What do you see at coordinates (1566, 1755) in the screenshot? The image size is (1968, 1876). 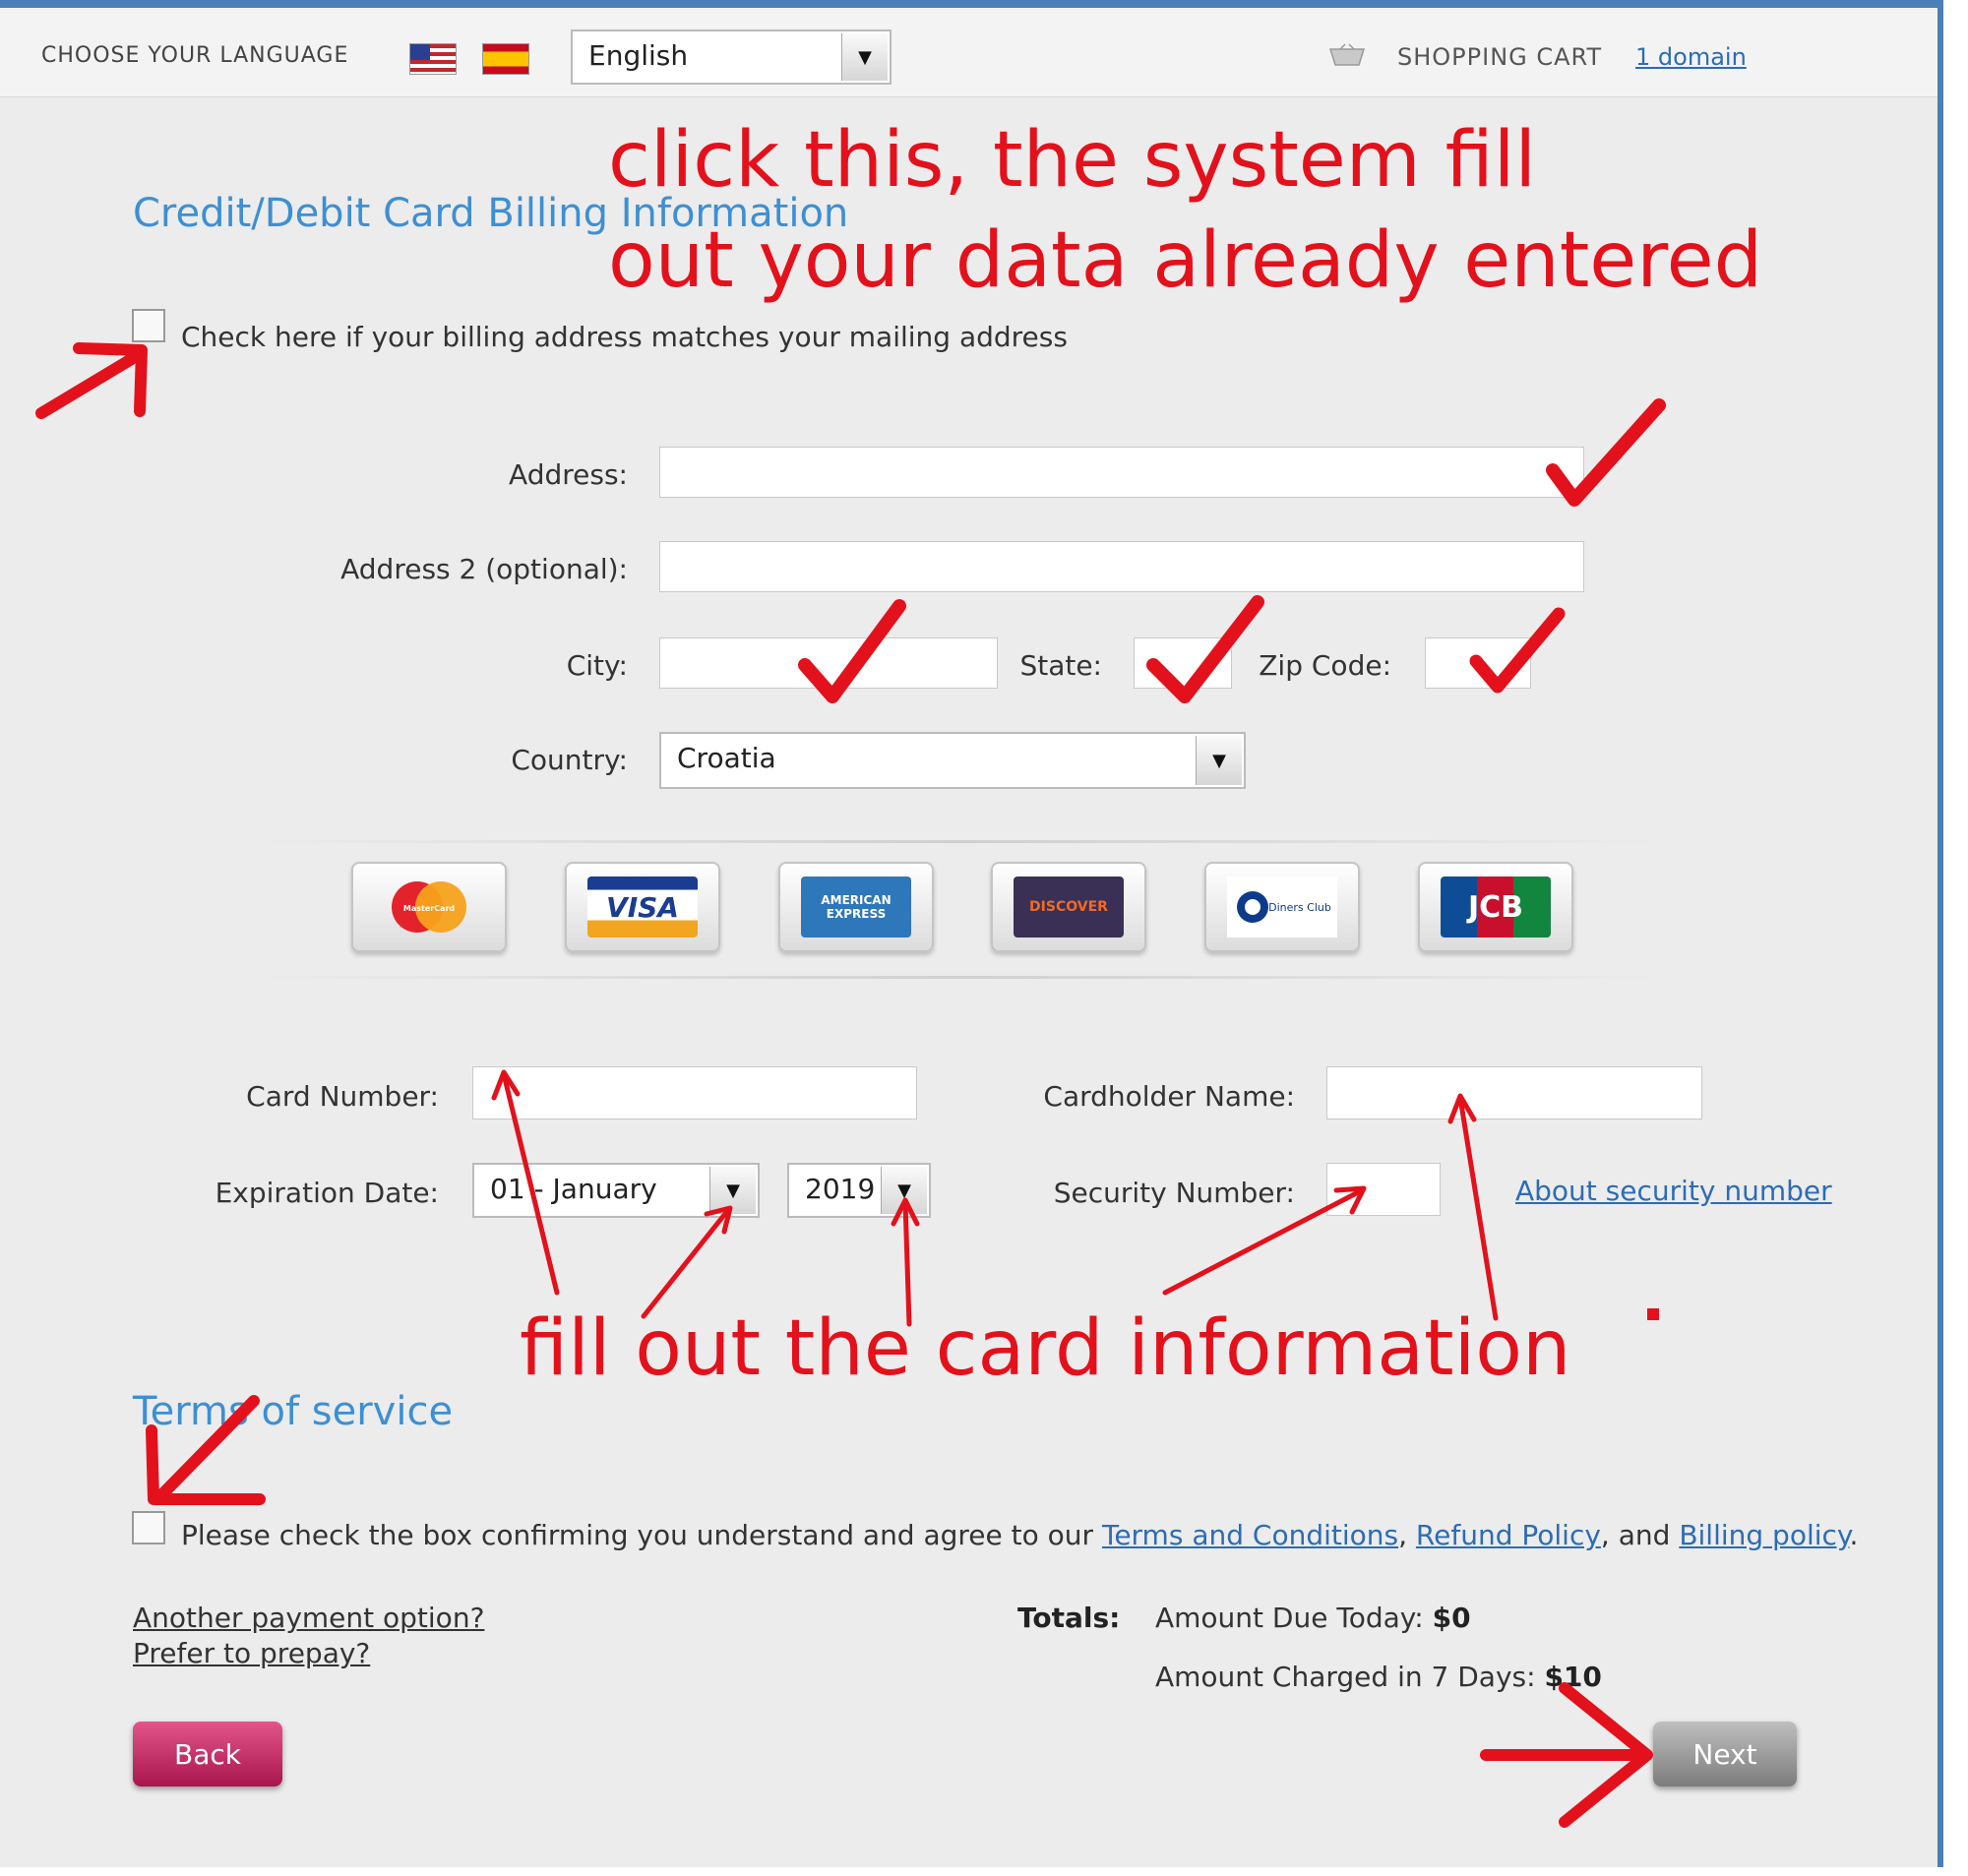 I see `arrow-to-next-icon` at bounding box center [1566, 1755].